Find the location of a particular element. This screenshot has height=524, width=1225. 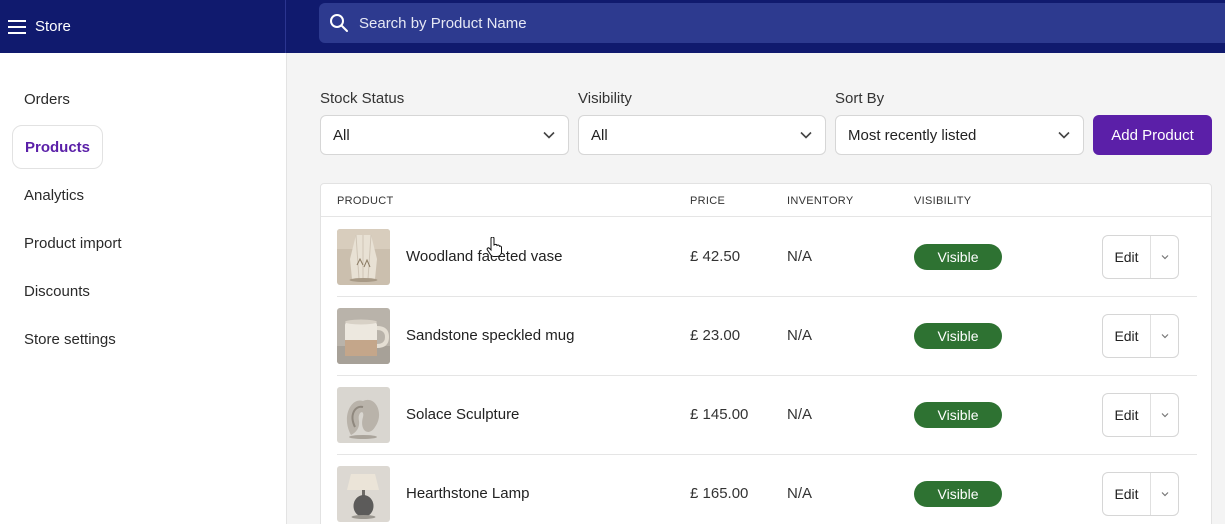

sidebar-item-product-import: Product import is located at coordinates (73, 243).